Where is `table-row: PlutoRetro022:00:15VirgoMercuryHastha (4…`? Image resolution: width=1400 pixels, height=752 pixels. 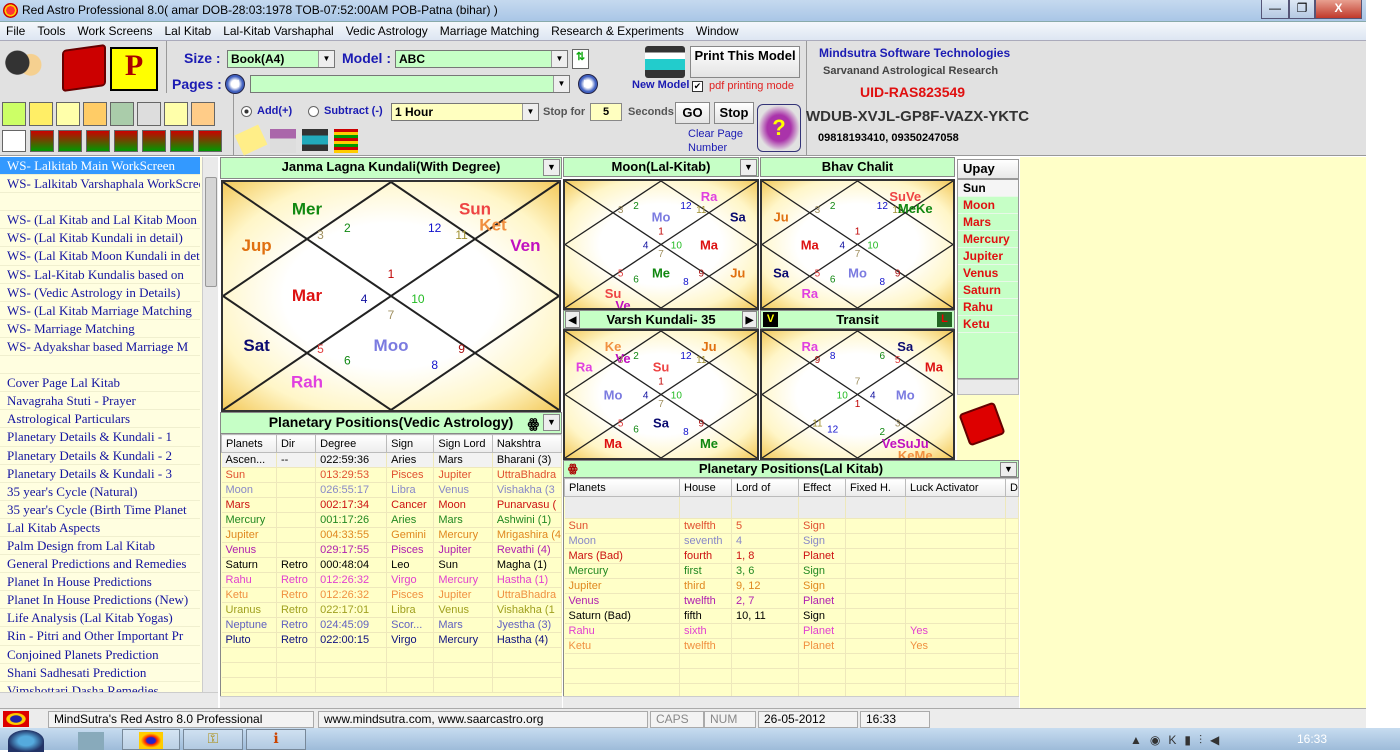 table-row: PlutoRetro022:00:15VirgoMercuryHastha (4… is located at coordinates (392, 640).